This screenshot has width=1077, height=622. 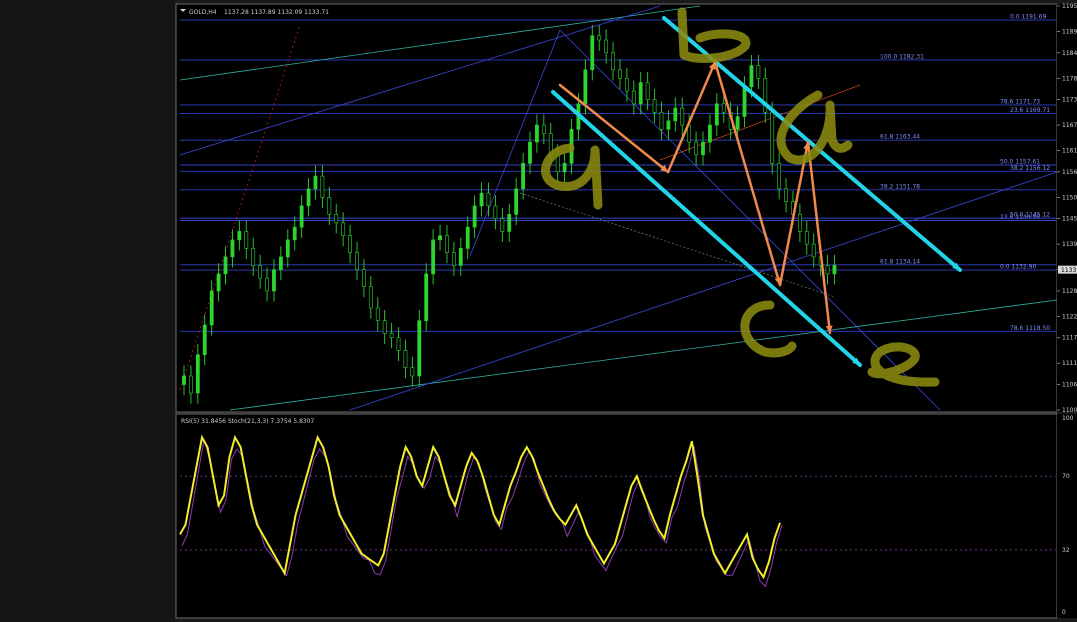 I want to click on price-tick-label: 1106, so click(x=1069, y=384).